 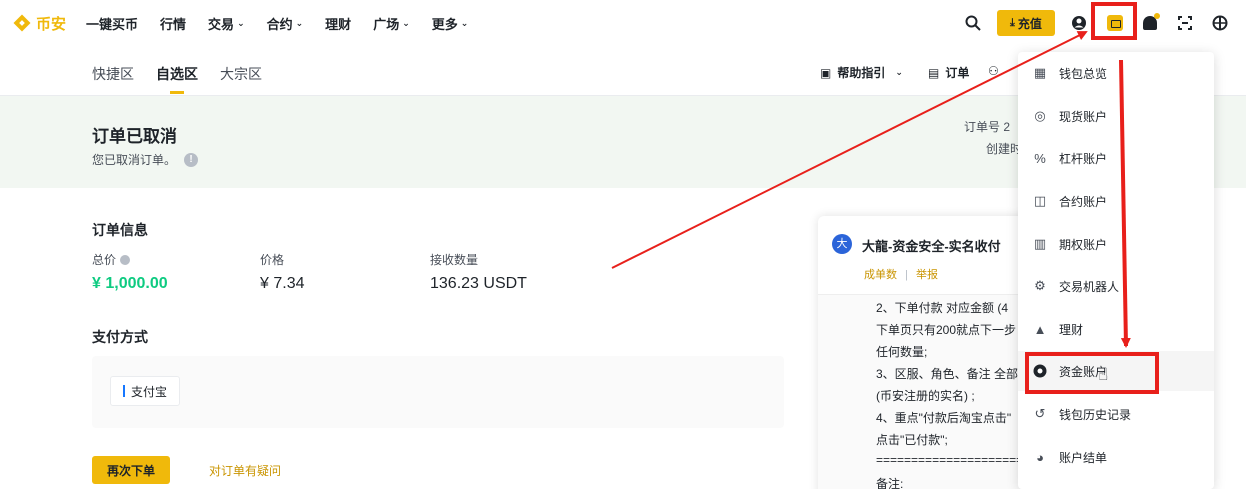 I want to click on arrow-to-funding, so click(x=1125, y=203).